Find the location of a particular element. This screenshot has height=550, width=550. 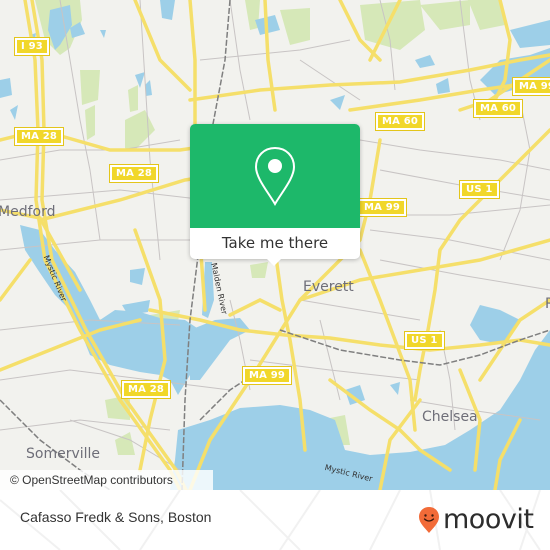

place-title: Cafasso Fredk & Sons, Boston is located at coordinates (116, 517).